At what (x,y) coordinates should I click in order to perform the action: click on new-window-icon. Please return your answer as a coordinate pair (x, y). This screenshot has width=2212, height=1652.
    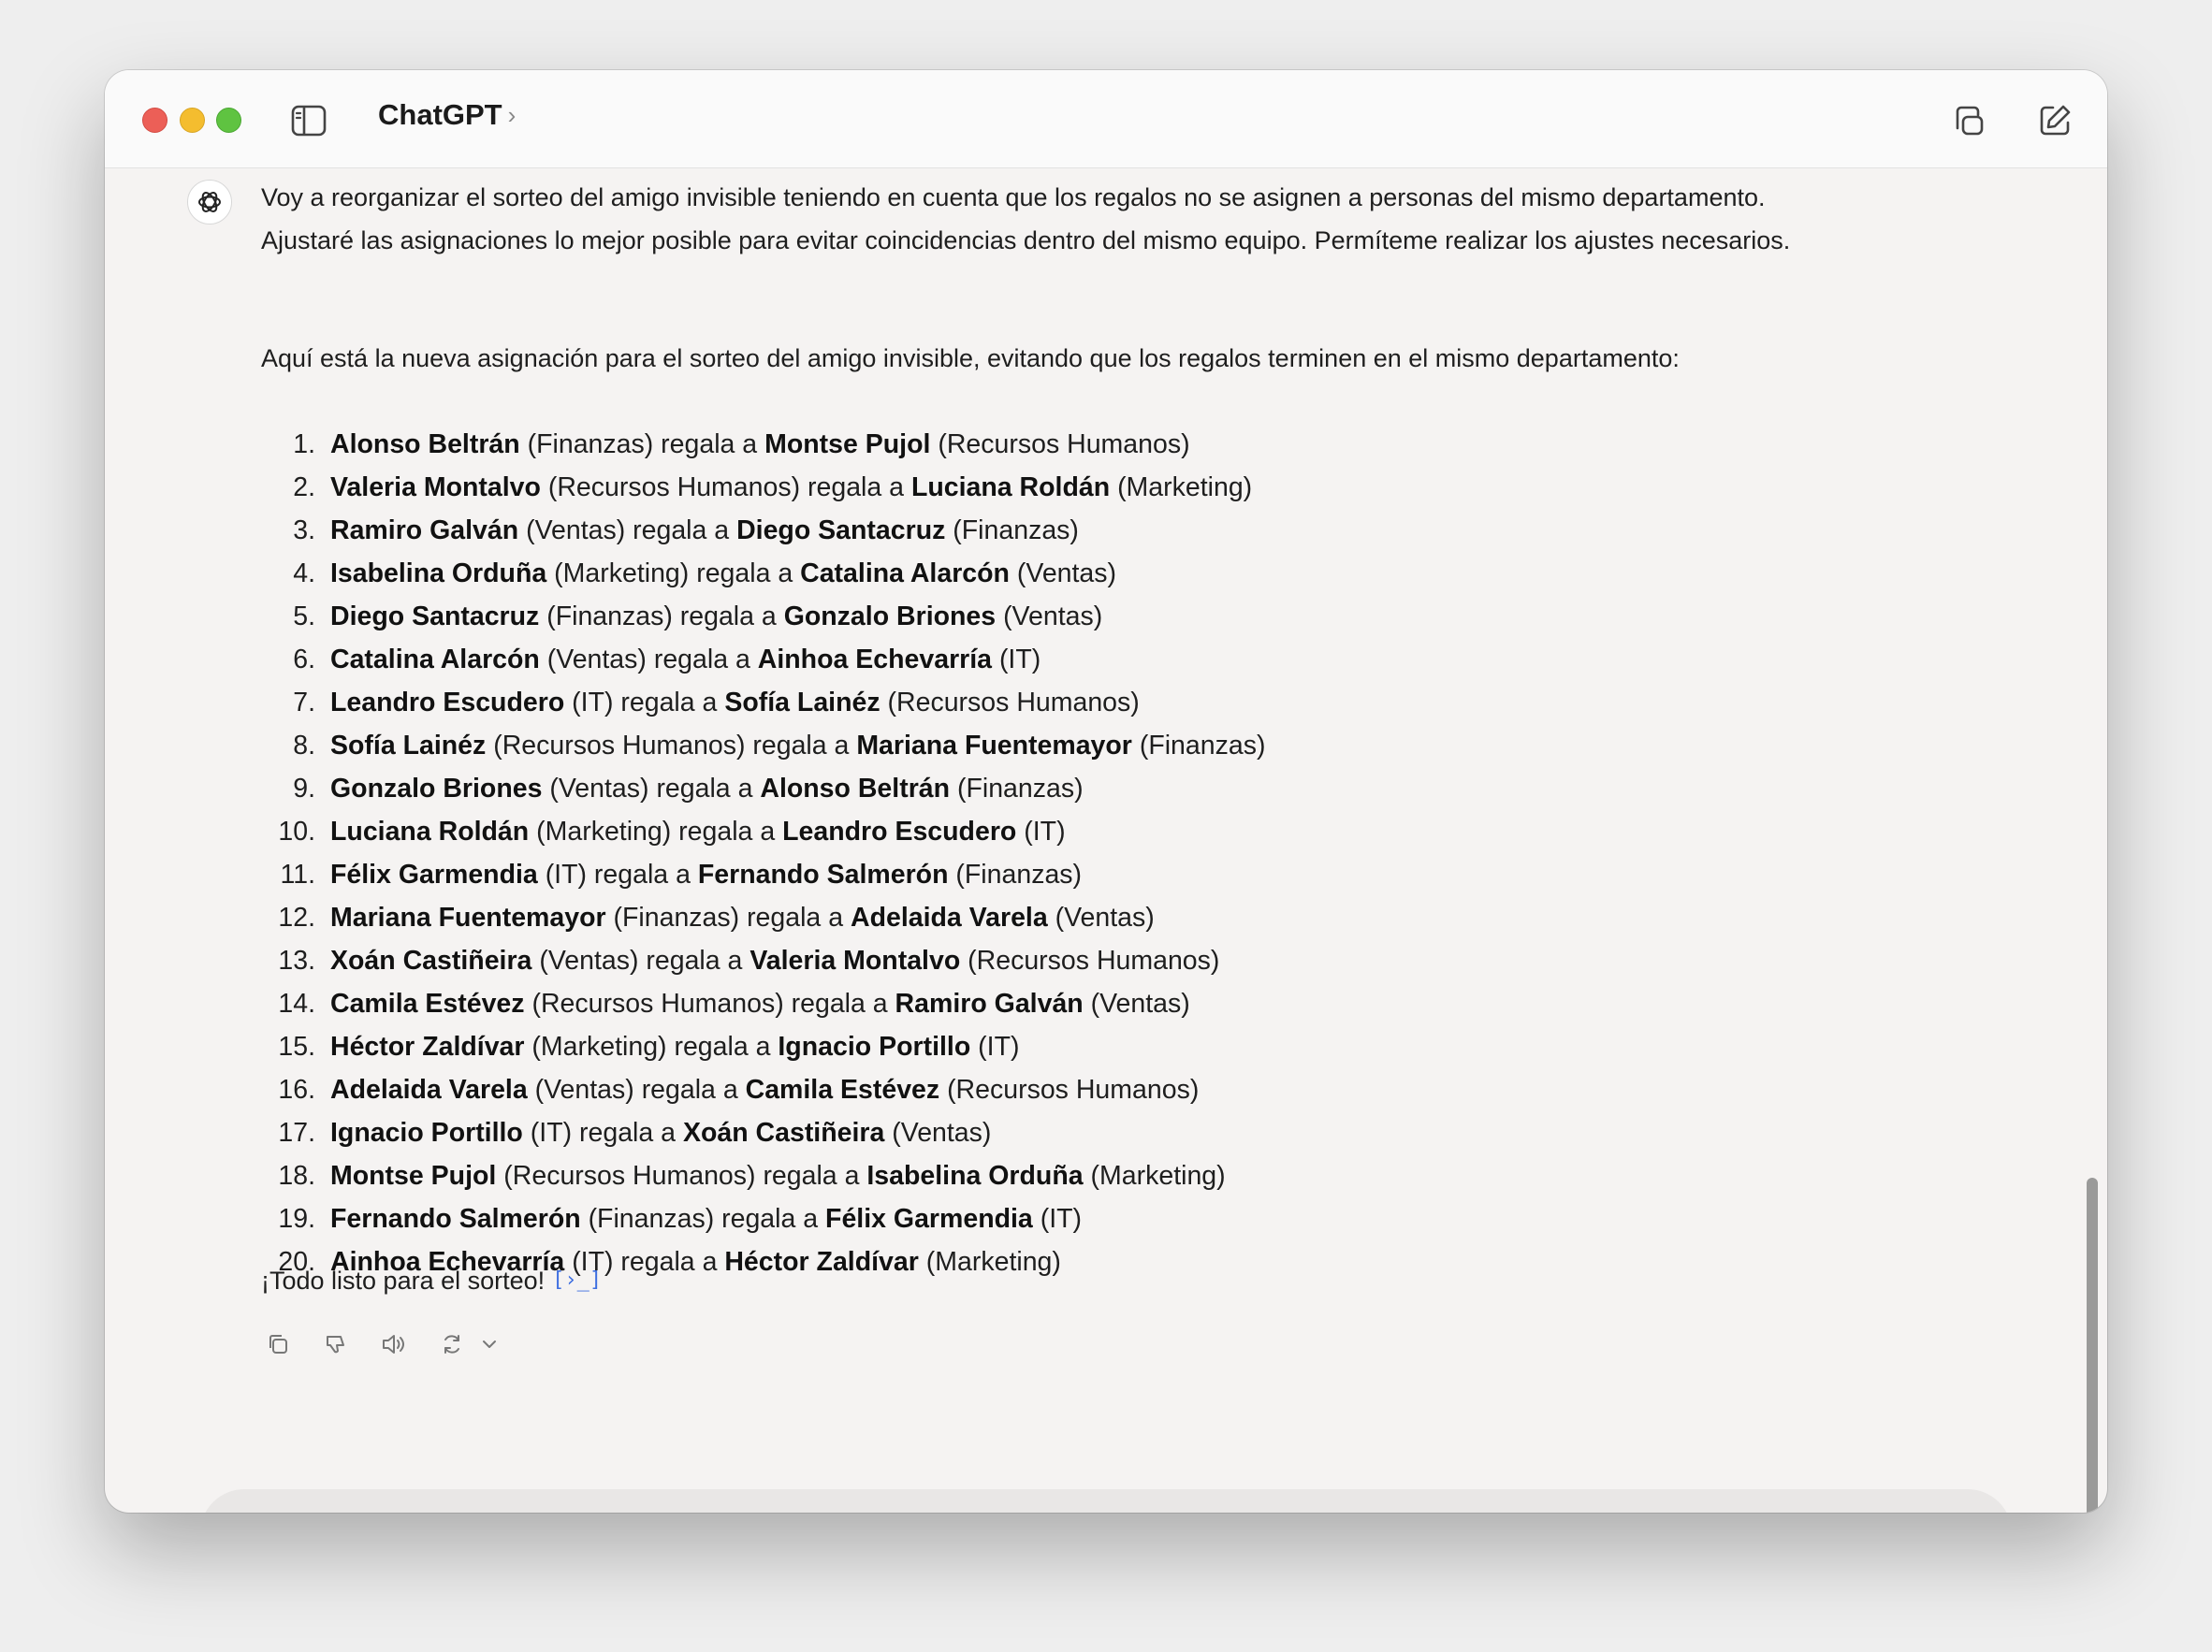
    Looking at the image, I should click on (1968, 120).